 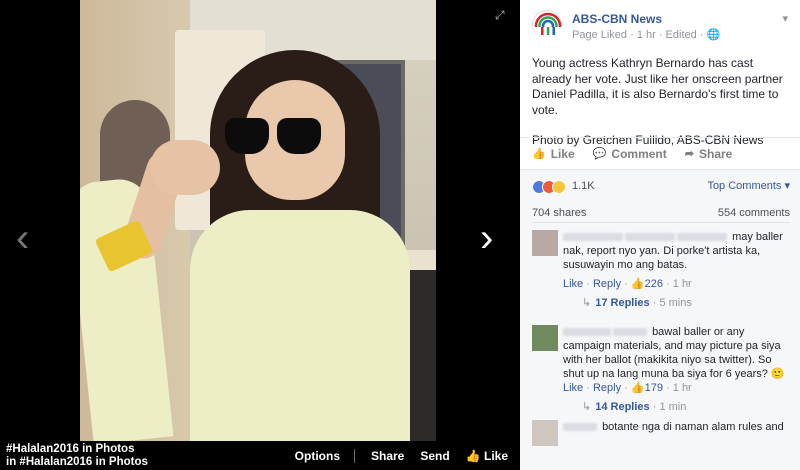 I want to click on globe-icon: 🌐, so click(x=713, y=35).